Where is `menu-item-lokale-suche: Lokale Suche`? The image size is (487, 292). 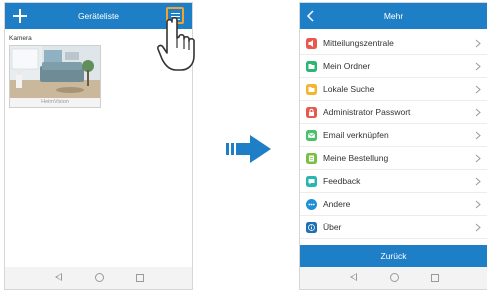 menu-item-lokale-suche: Lokale Suche is located at coordinates (393, 89).